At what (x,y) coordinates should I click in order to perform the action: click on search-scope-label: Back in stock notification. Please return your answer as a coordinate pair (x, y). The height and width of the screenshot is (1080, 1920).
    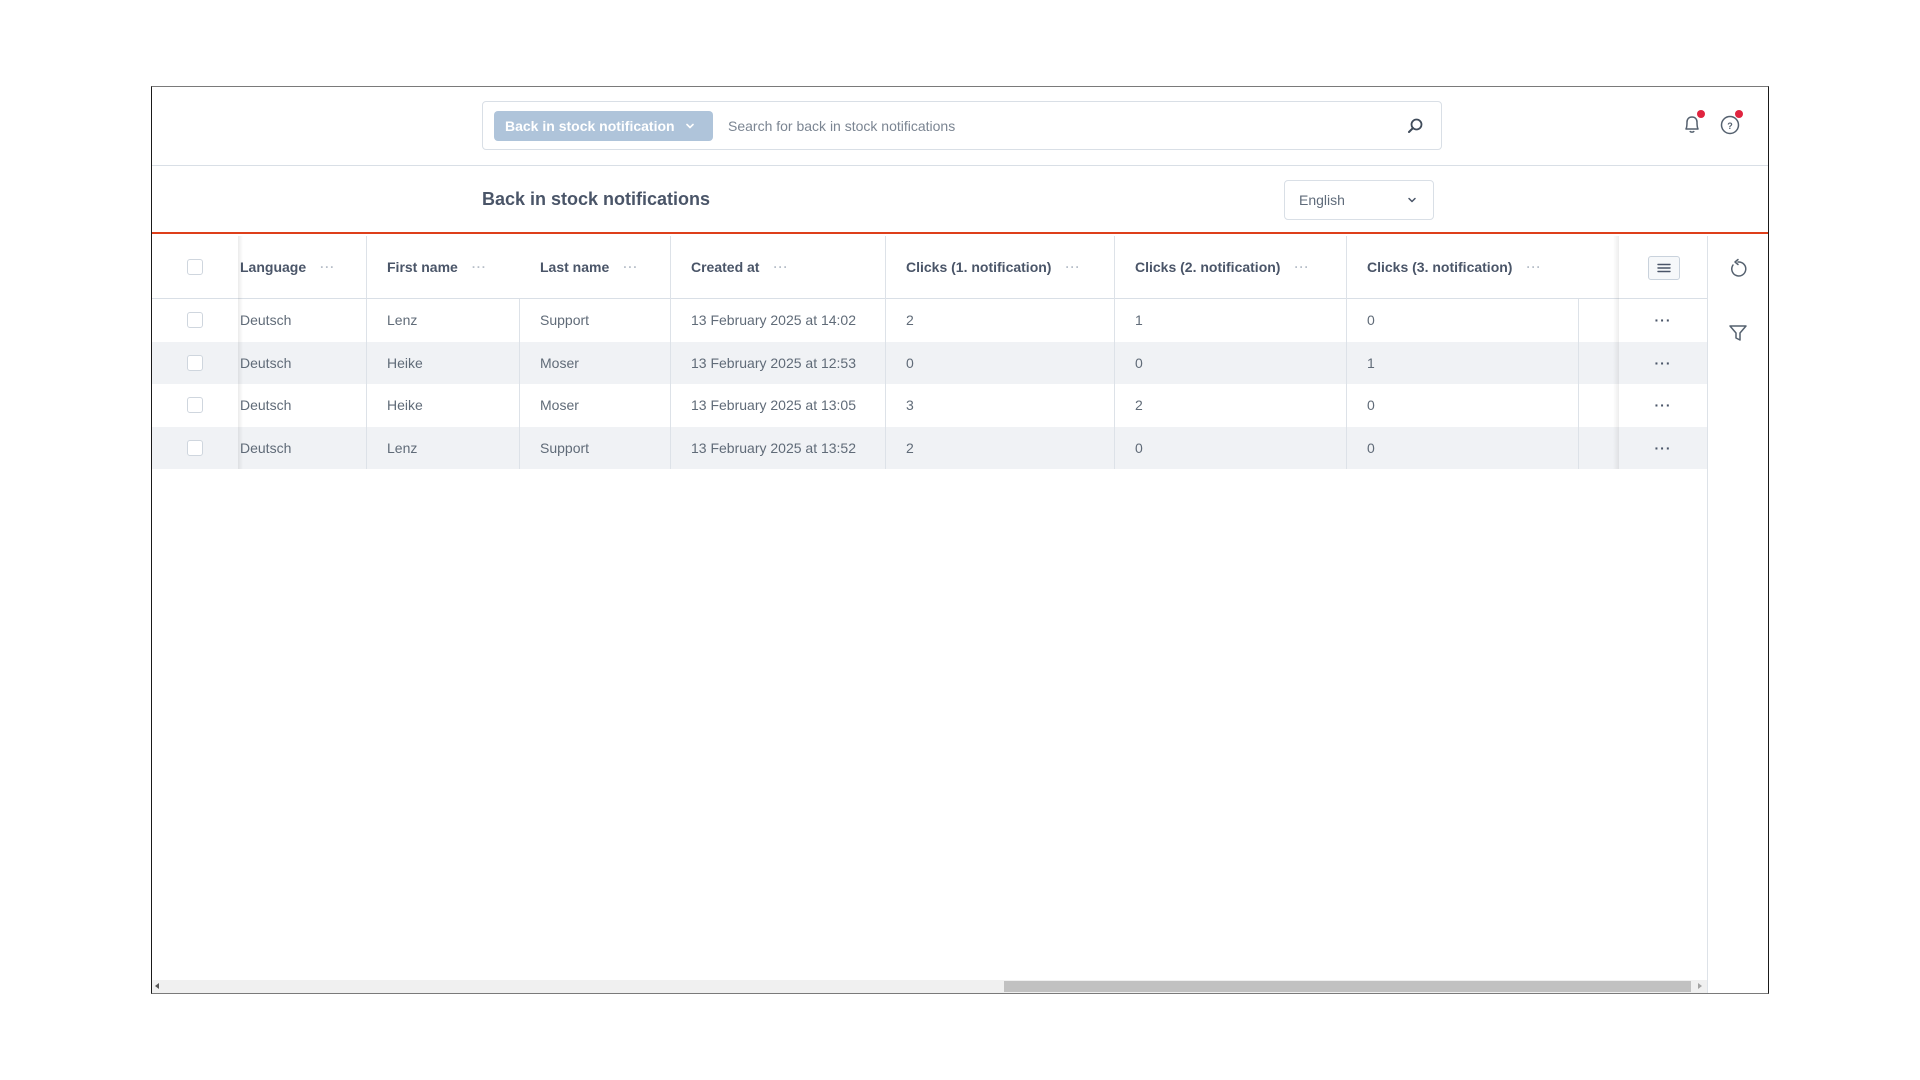
    Looking at the image, I should click on (590, 126).